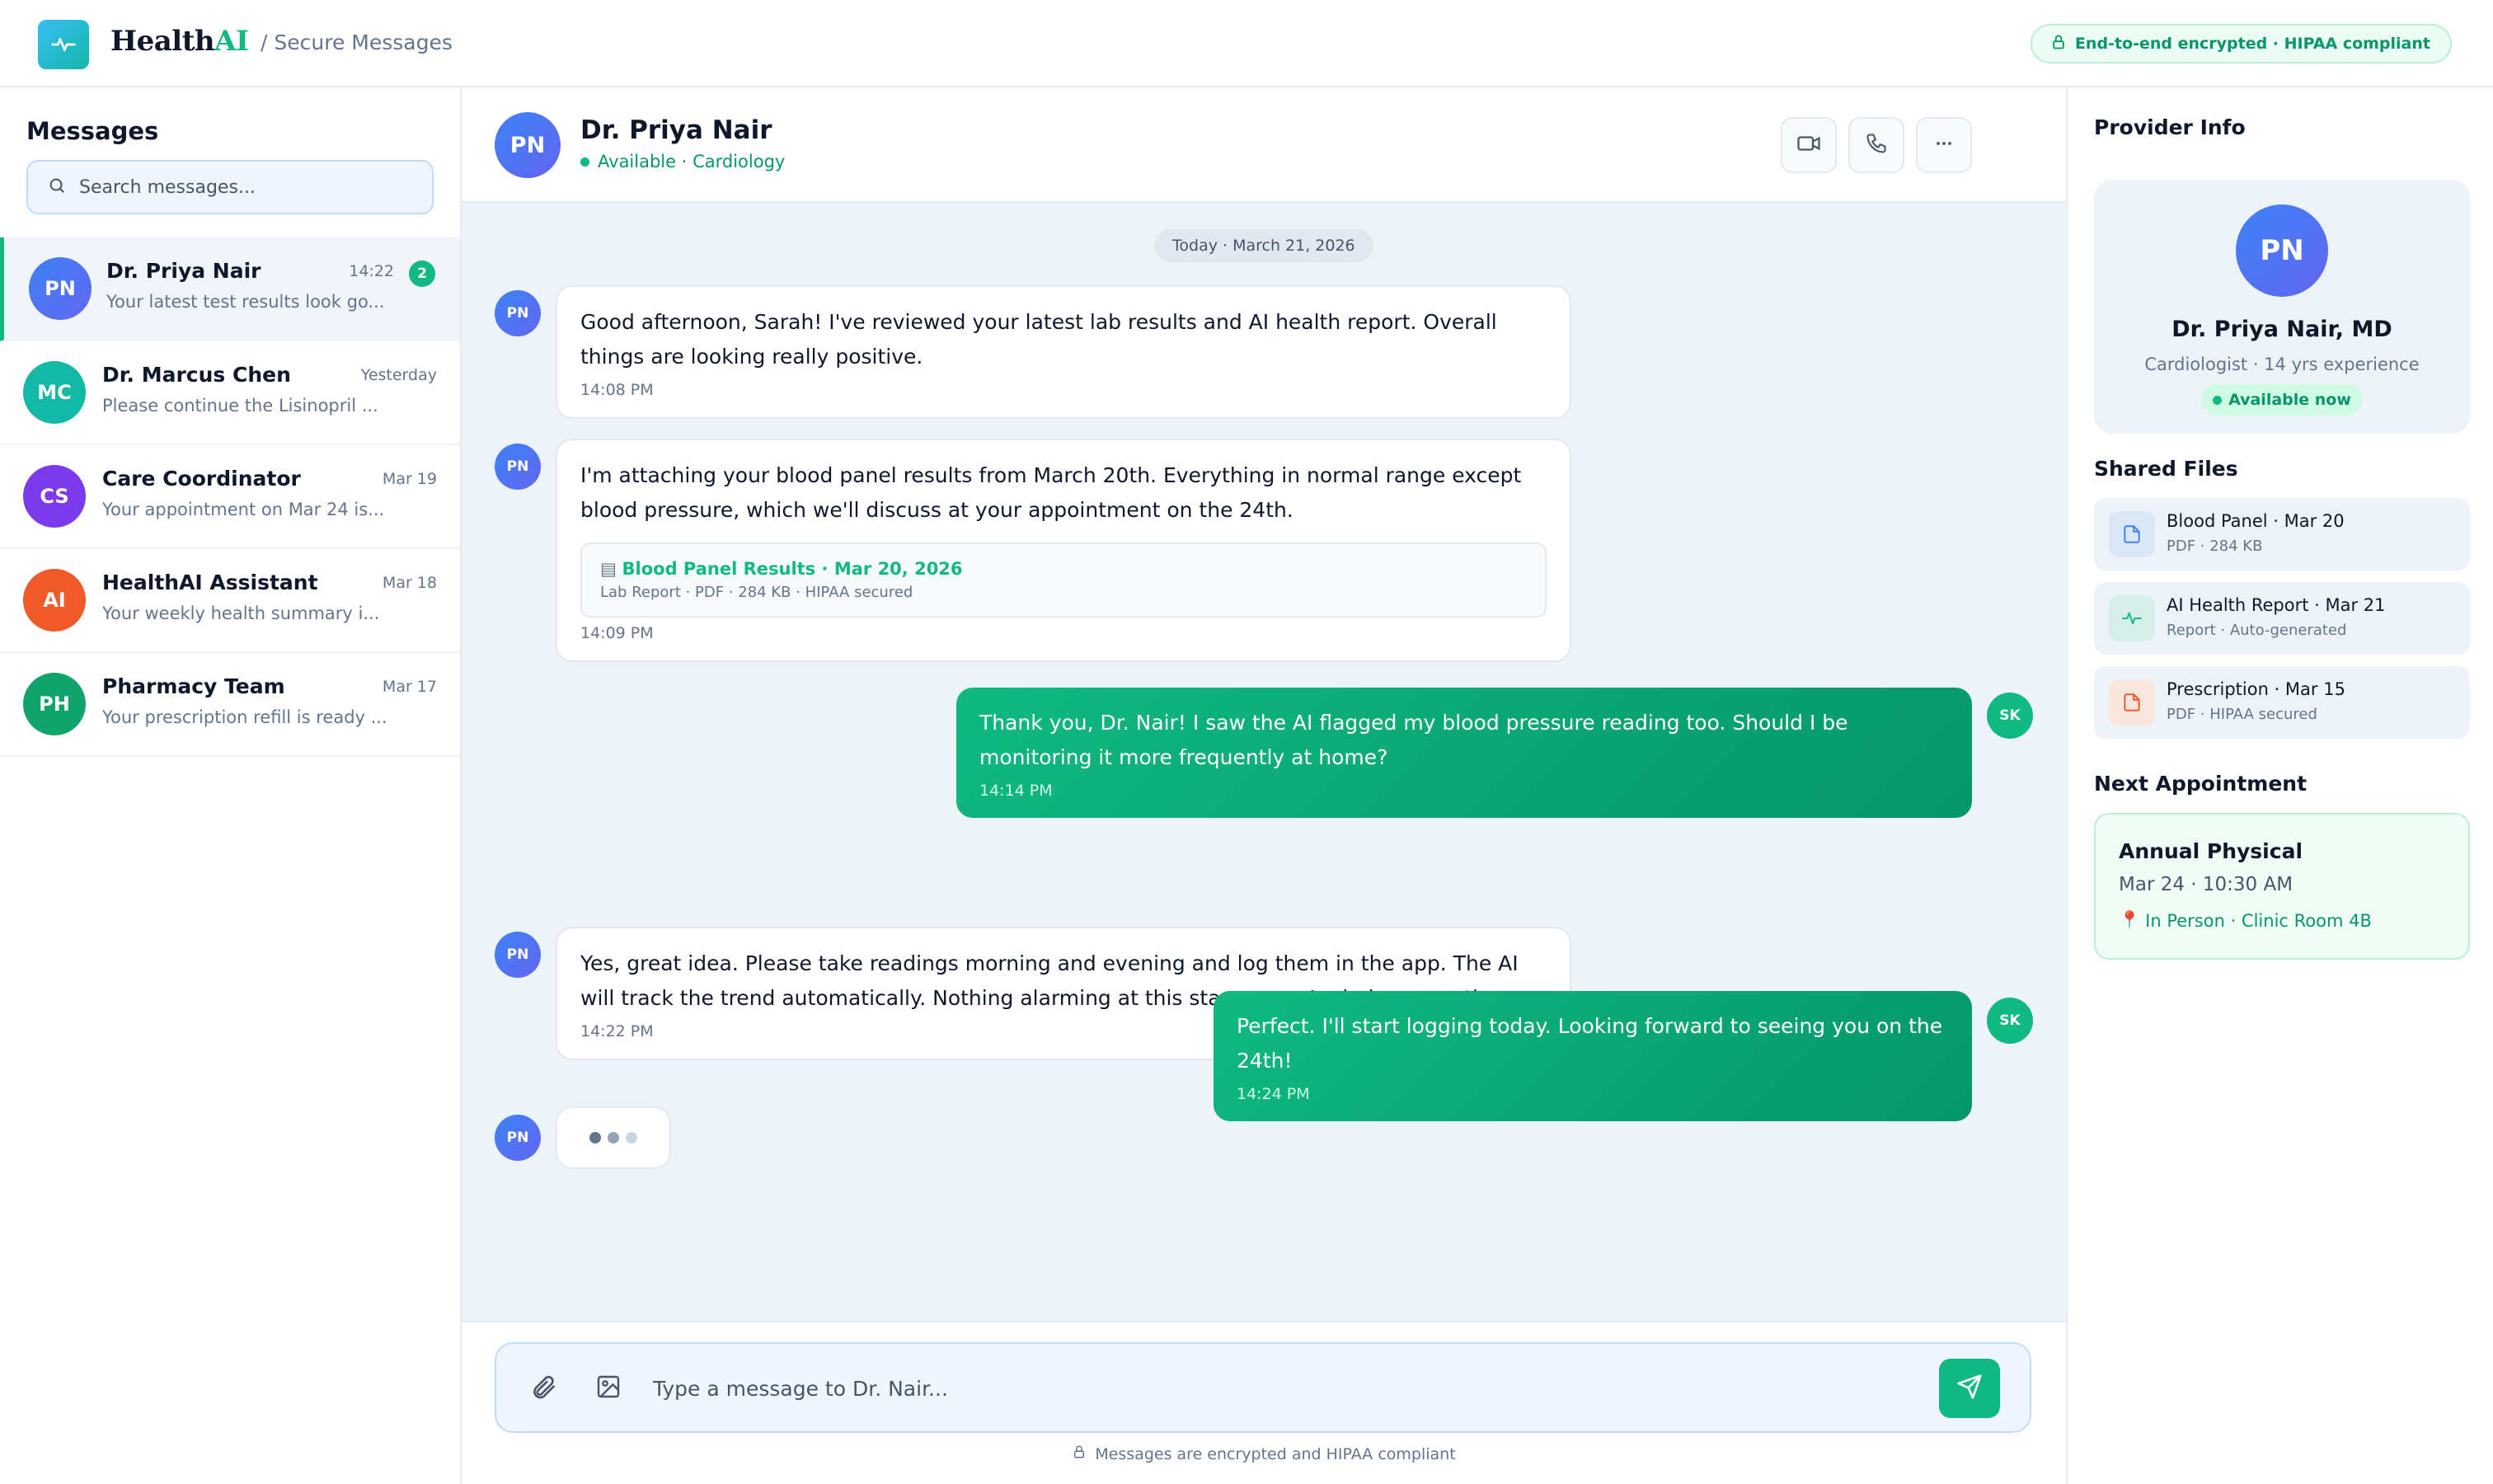  What do you see at coordinates (63, 44) in the screenshot?
I see `pulse-logo-icon` at bounding box center [63, 44].